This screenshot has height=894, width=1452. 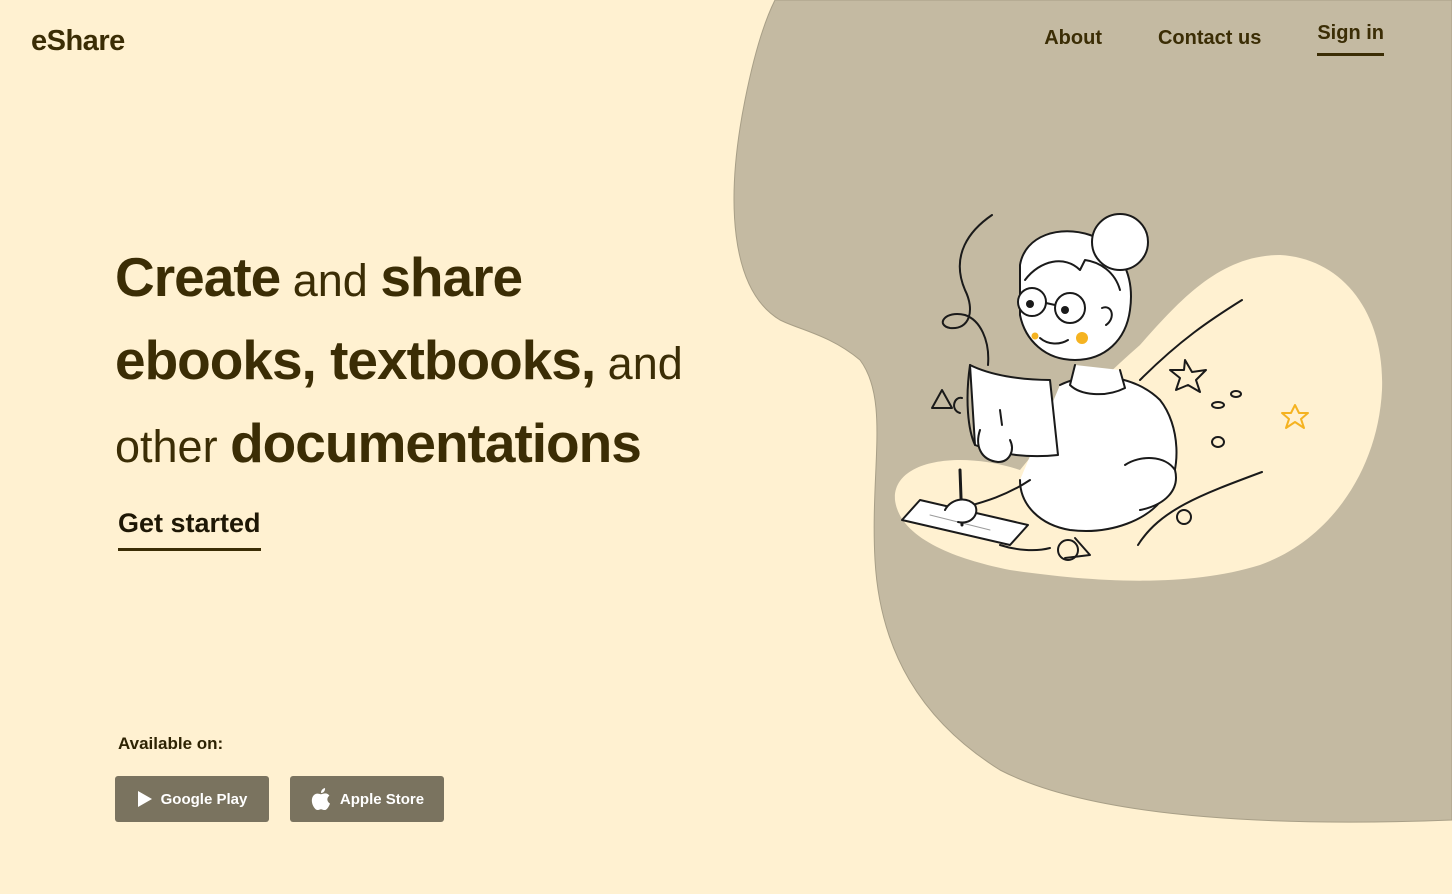 I want to click on play-icon, so click(x=145, y=799).